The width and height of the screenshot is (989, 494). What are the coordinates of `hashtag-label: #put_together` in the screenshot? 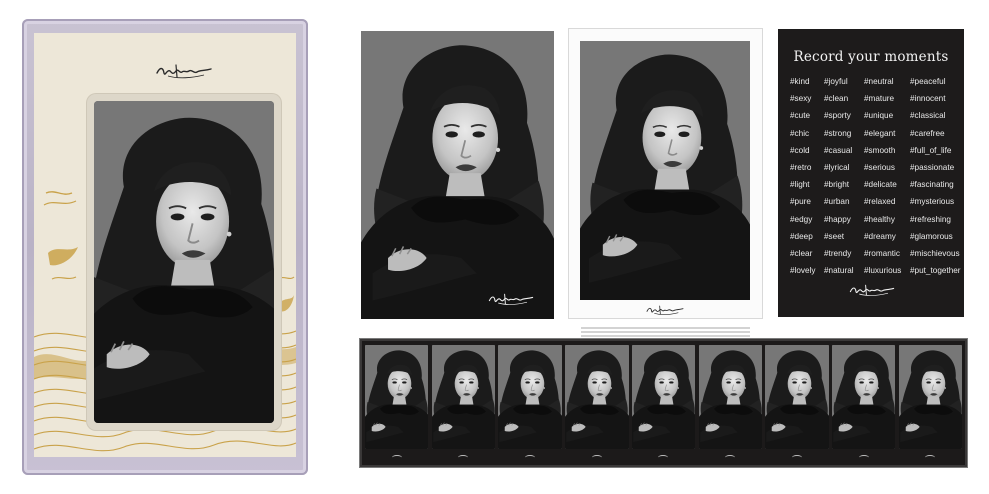 It's located at (935, 271).